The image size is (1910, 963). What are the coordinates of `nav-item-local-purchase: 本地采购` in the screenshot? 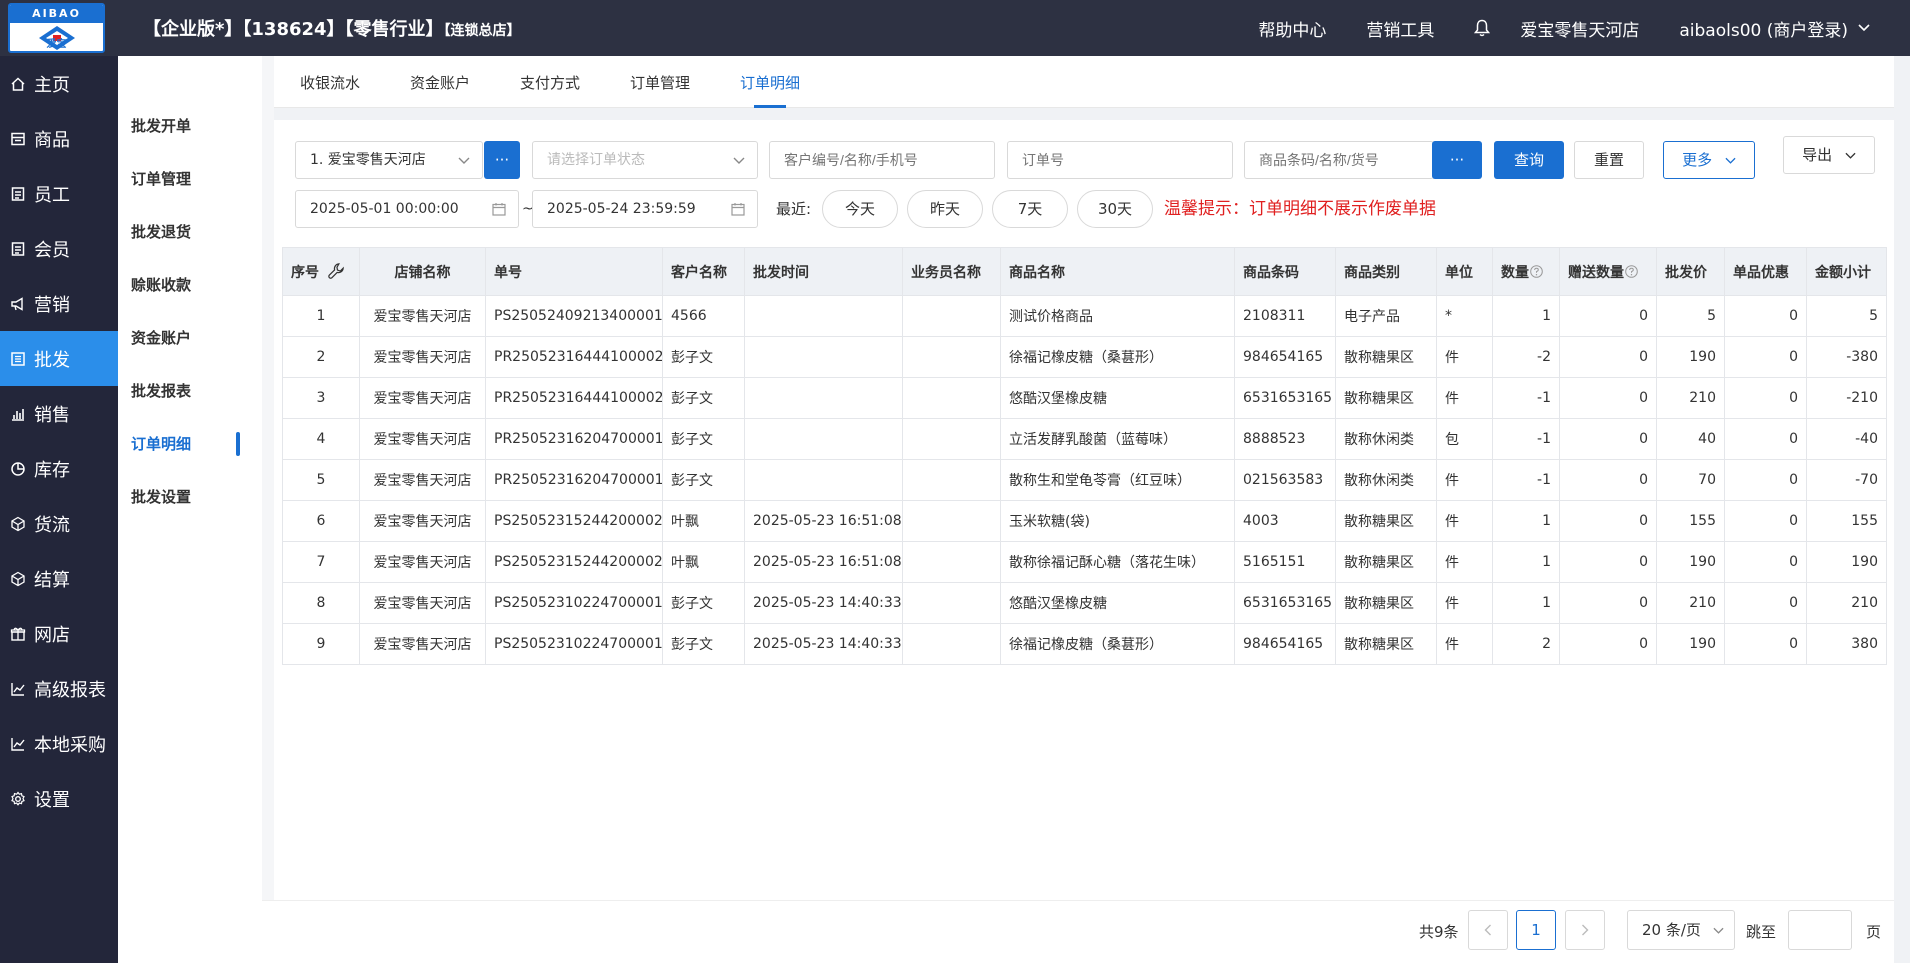 It's located at (59, 743).